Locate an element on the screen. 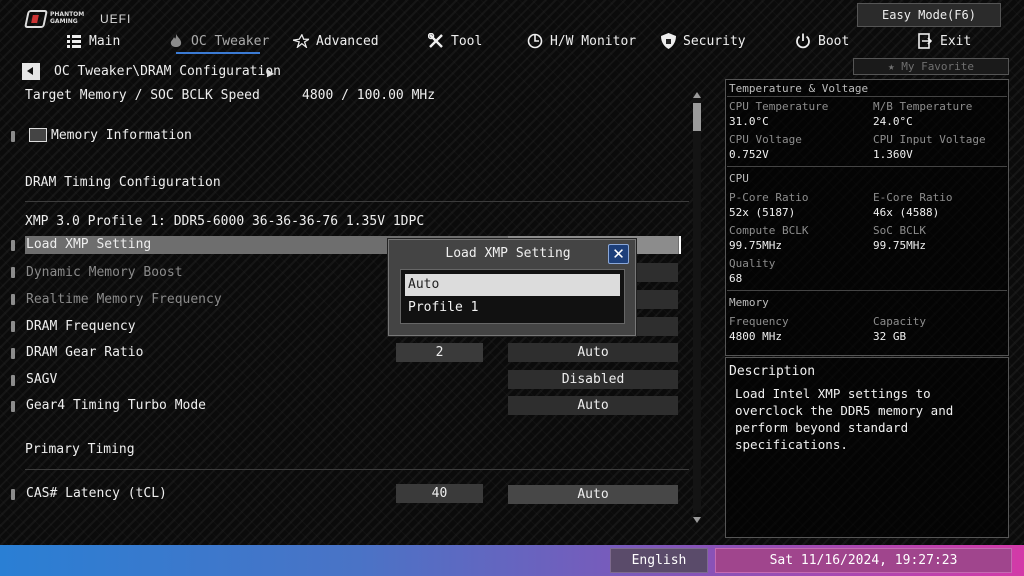 The width and height of the screenshot is (1024, 576). language-button: English is located at coordinates (659, 560).